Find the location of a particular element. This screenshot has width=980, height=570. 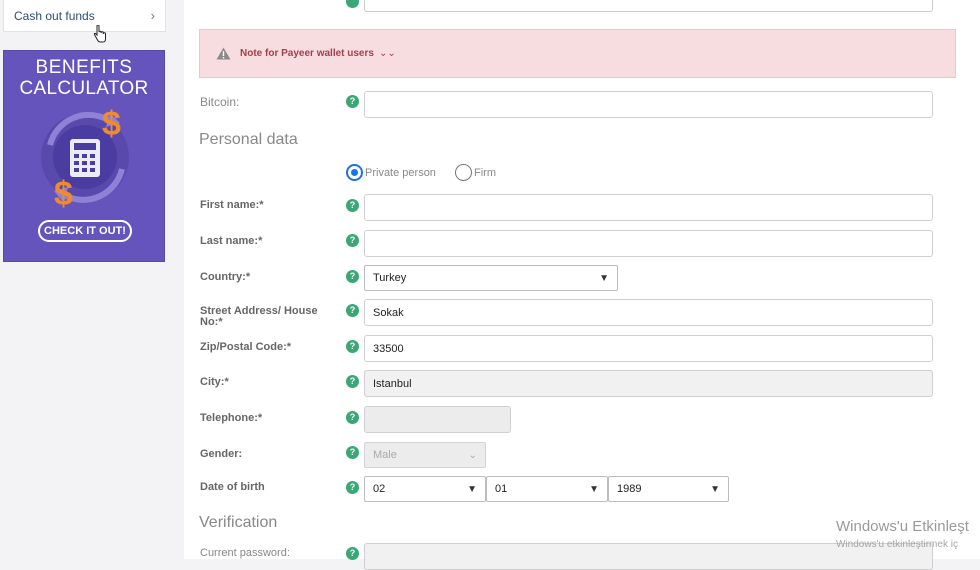

street-address-input is located at coordinates (648, 312).